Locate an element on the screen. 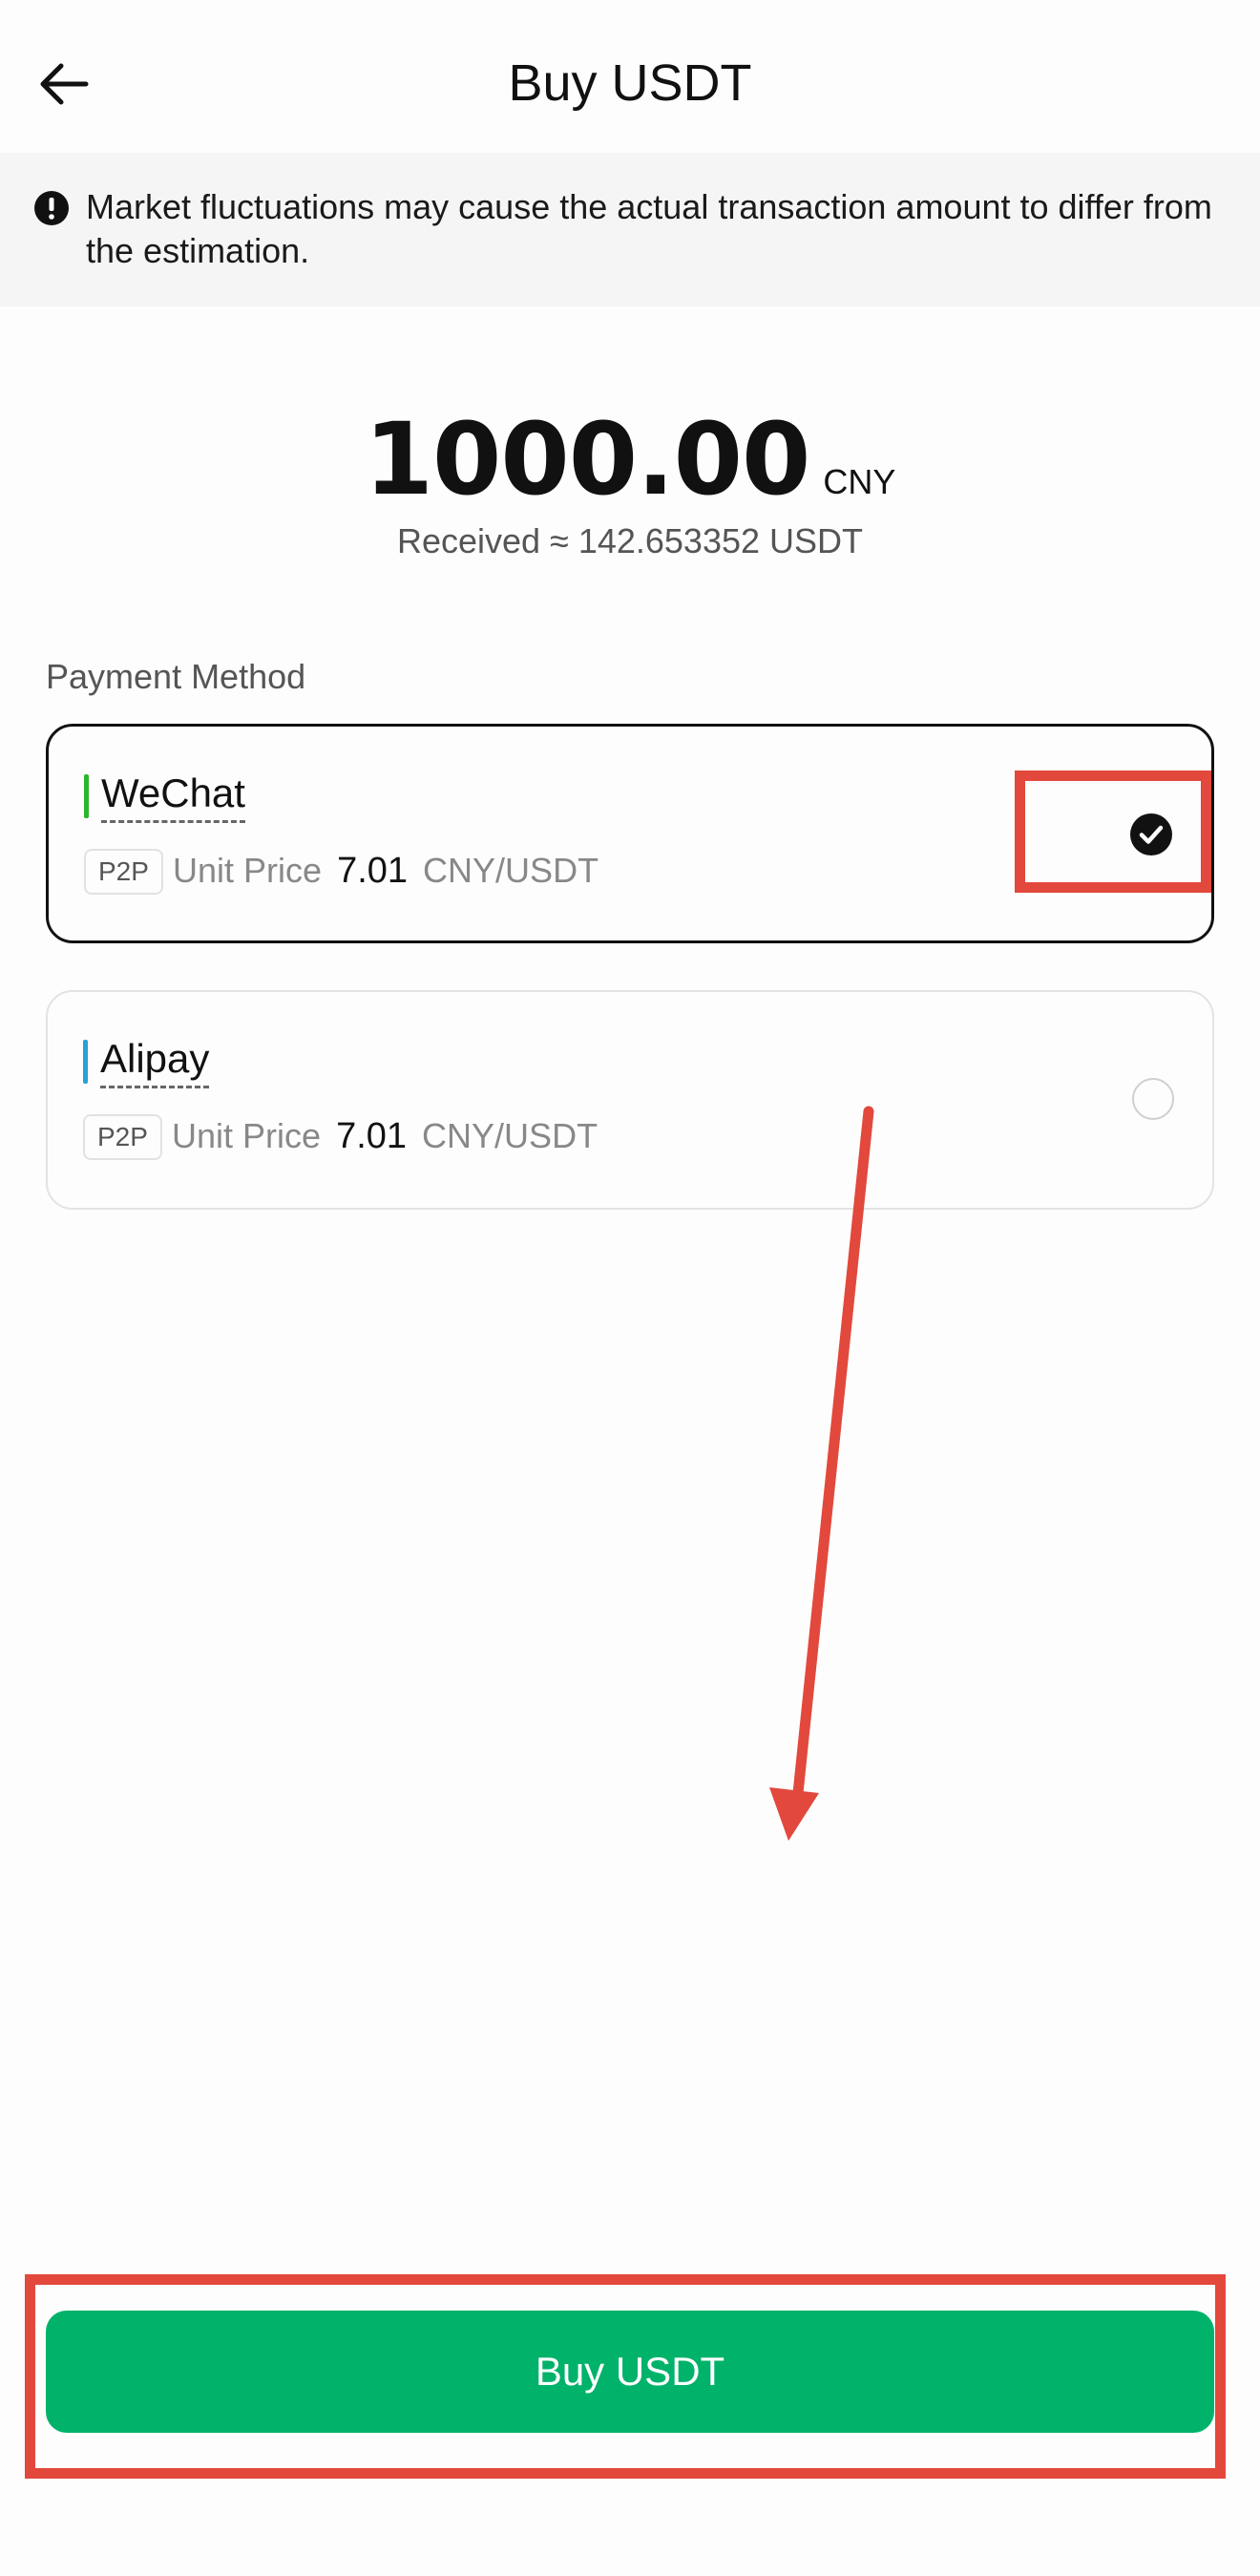  received-estimate: Received ≈ 142.653352 USDT is located at coordinates (630, 540).